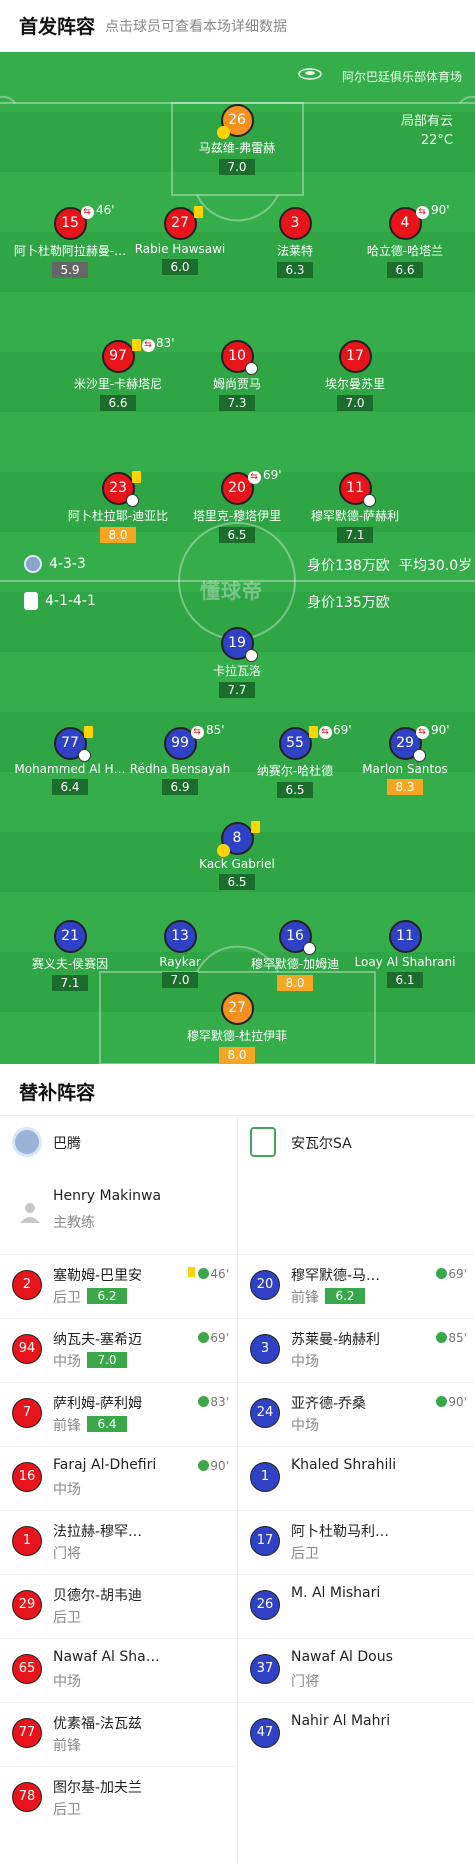 This screenshot has height=1863, width=475. What do you see at coordinates (305, 1682) in the screenshot?
I see `player-position: 门将` at bounding box center [305, 1682].